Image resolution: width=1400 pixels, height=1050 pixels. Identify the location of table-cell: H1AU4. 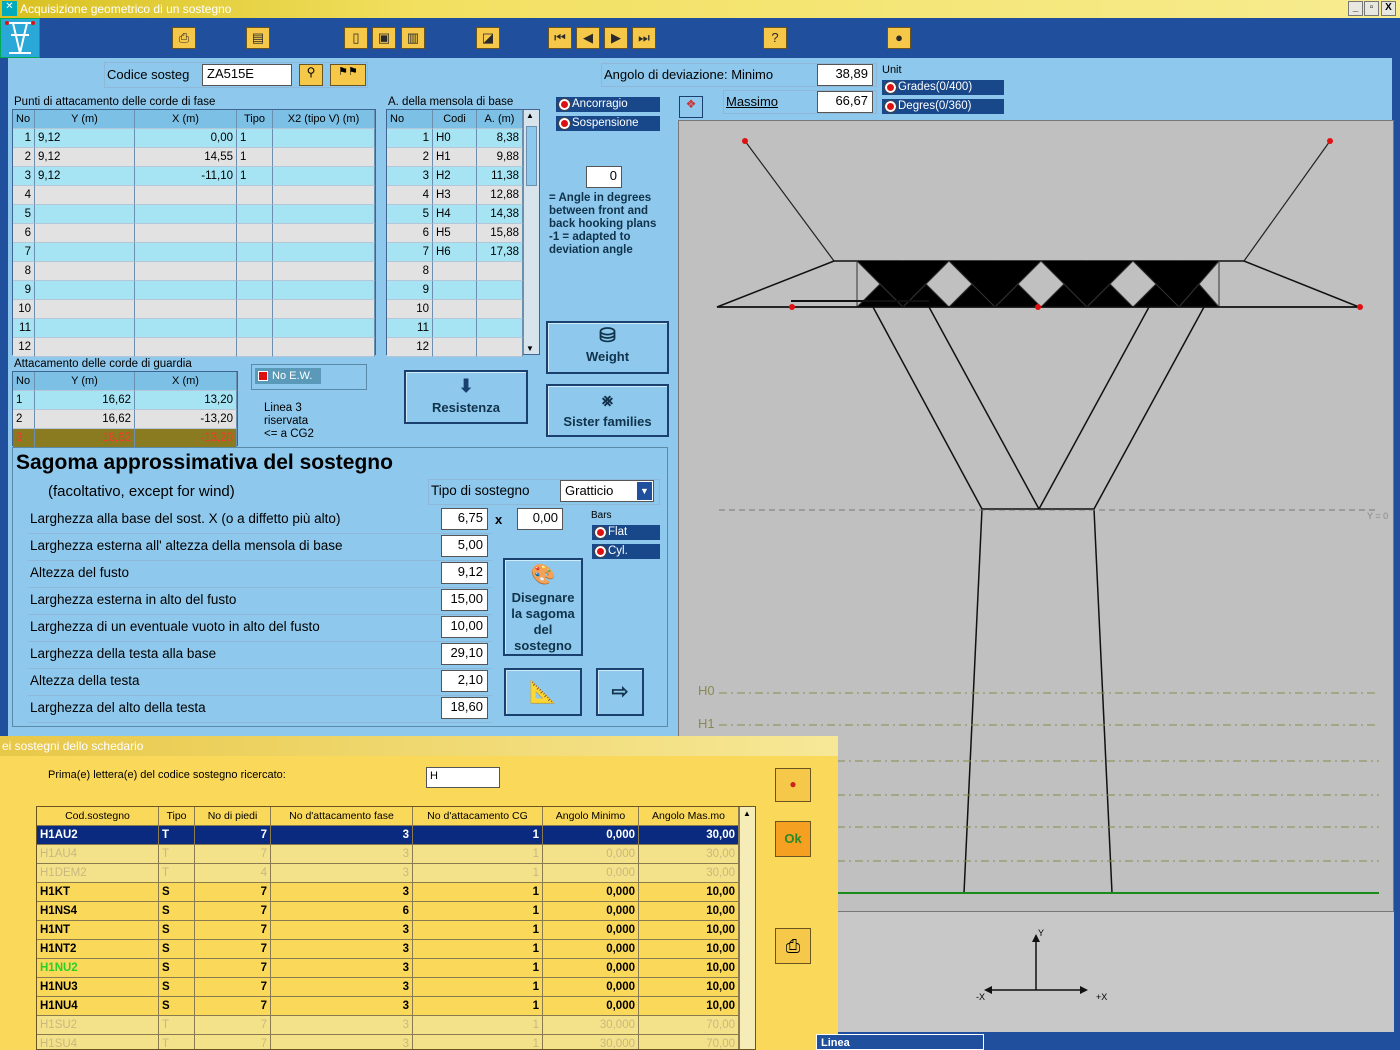
(98, 854).